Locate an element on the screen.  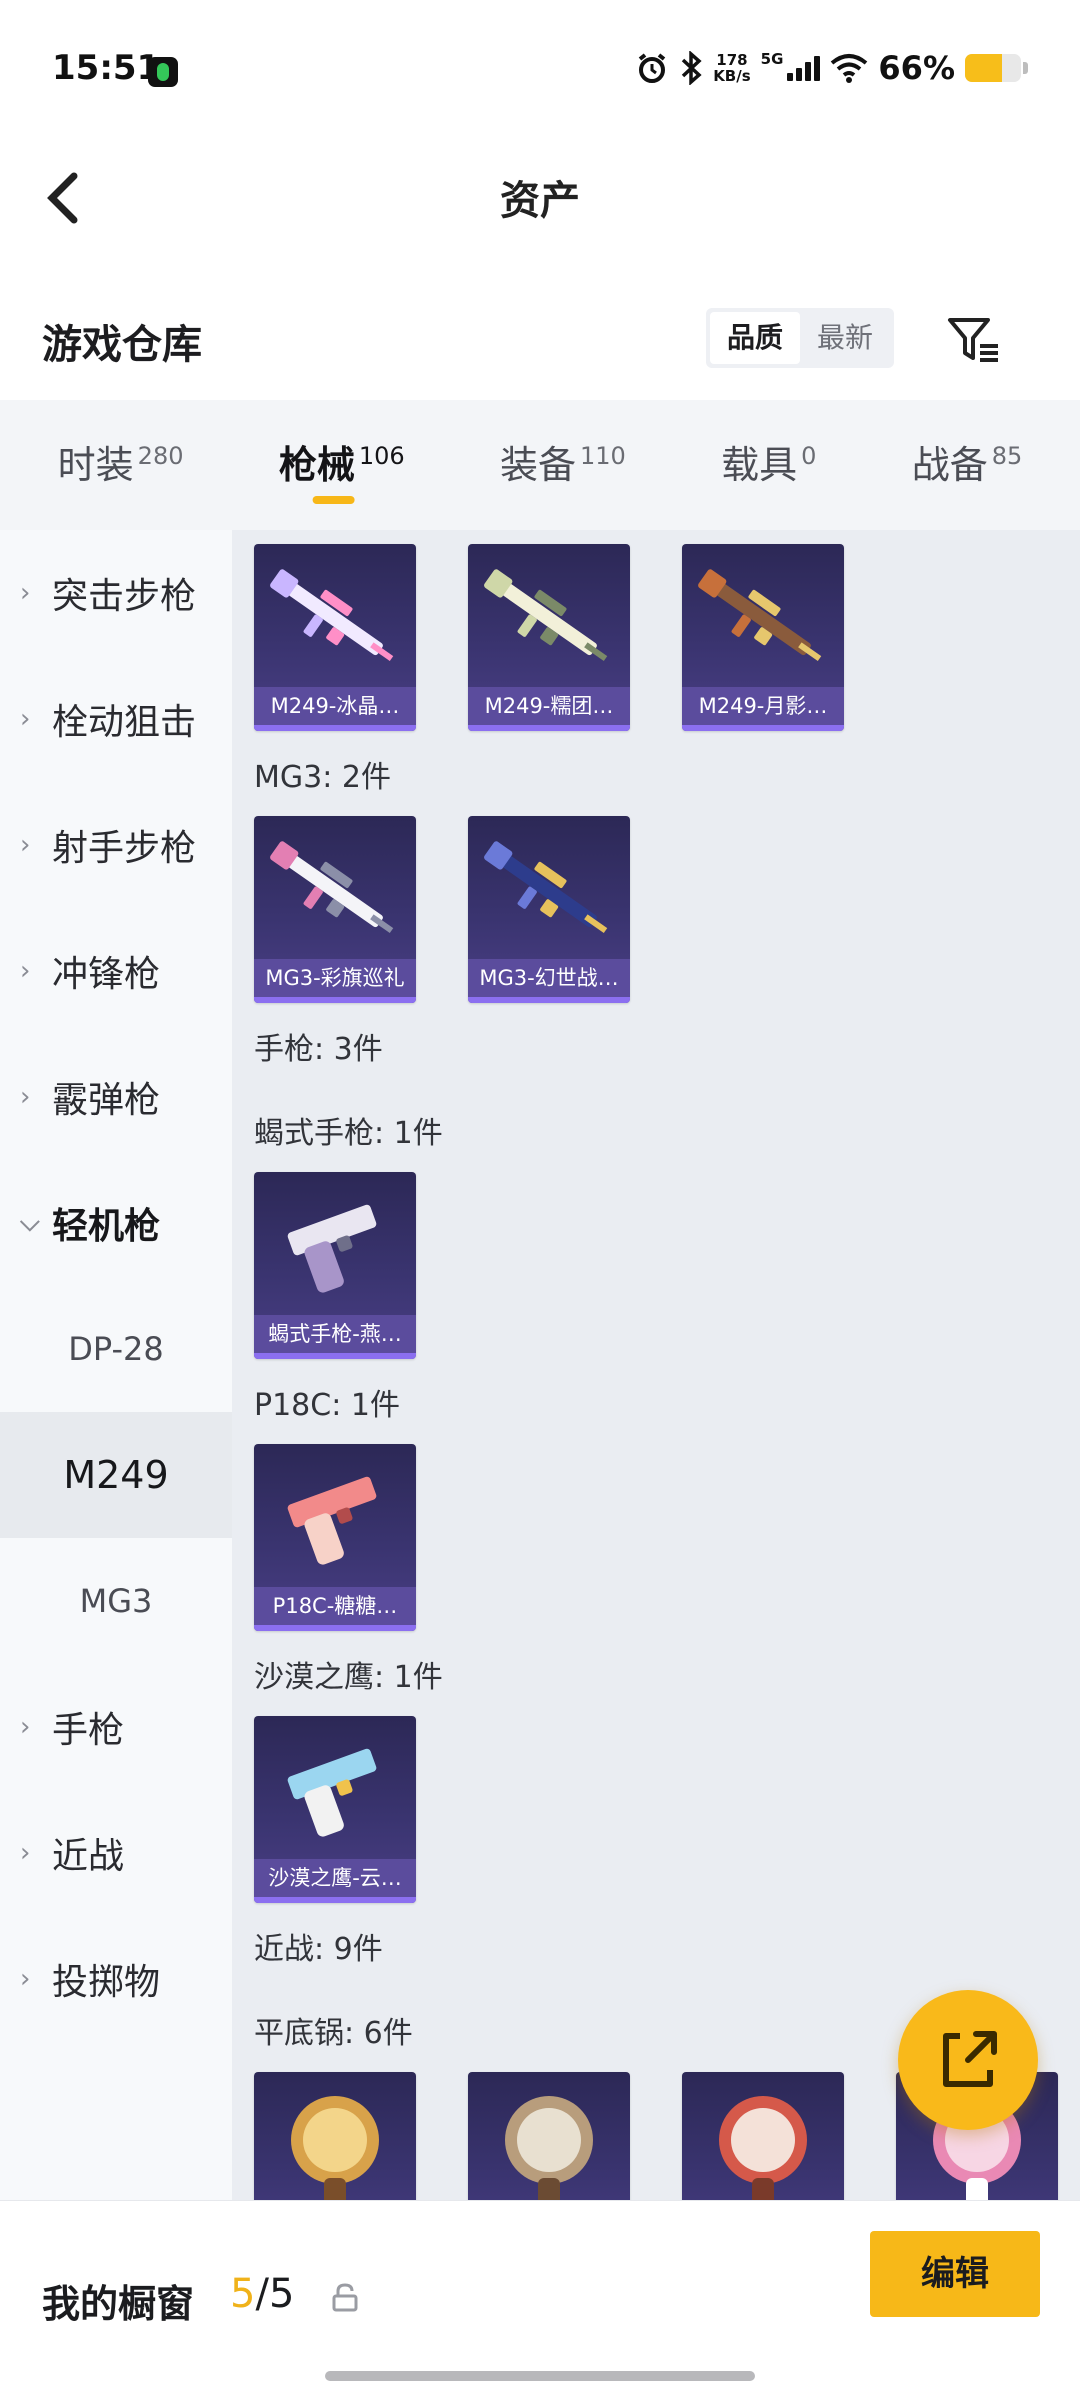
tab-3: 载具 0 is located at coordinates (768, 465).